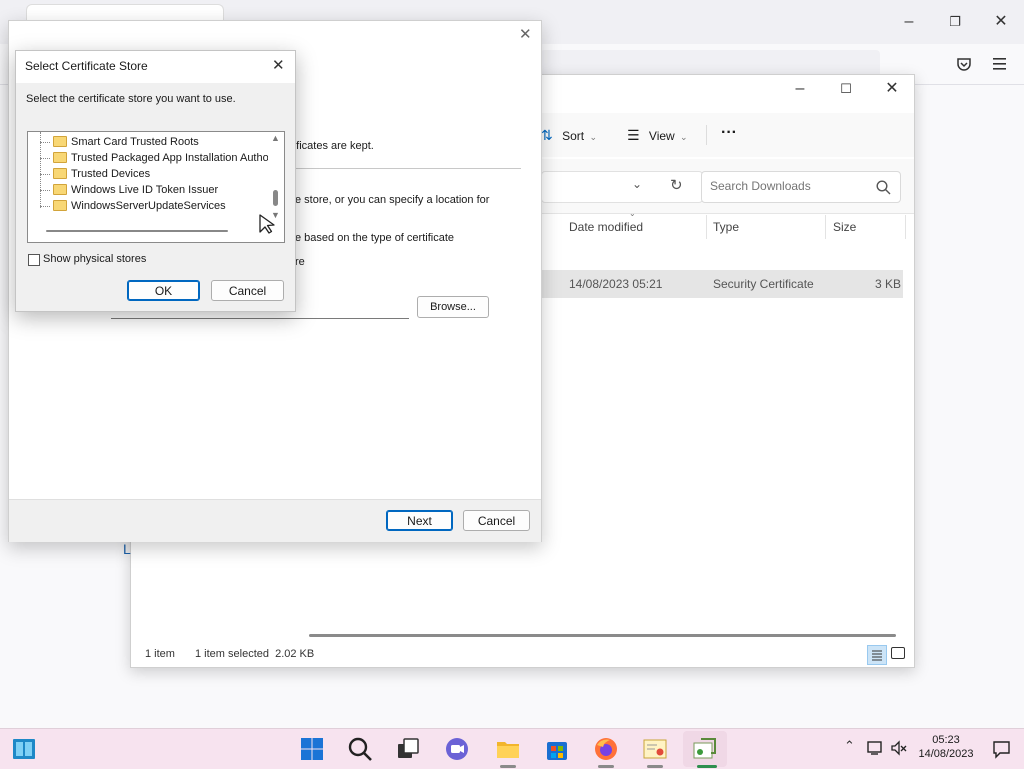 This screenshot has width=1024, height=769. Describe the element at coordinates (522, 655) in the screenshot. I see `status-bar: 1 item 1 item selected 2.02 KB` at that location.